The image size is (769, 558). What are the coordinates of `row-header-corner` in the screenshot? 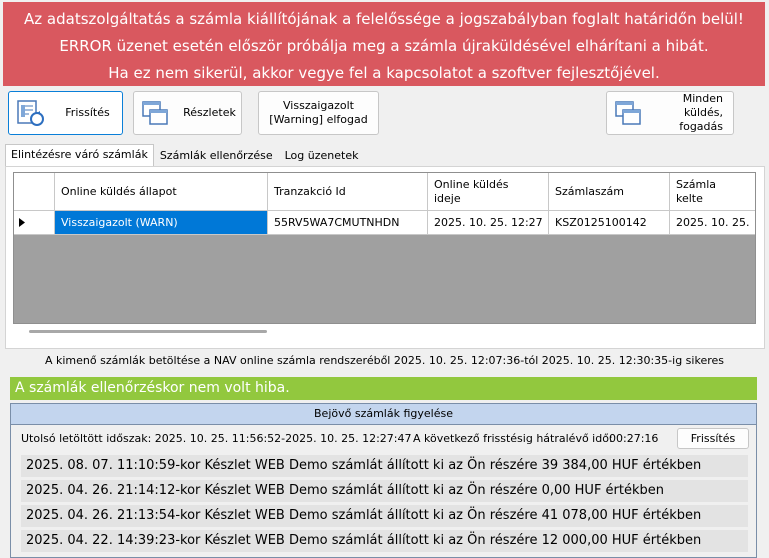 It's located at (34, 192).